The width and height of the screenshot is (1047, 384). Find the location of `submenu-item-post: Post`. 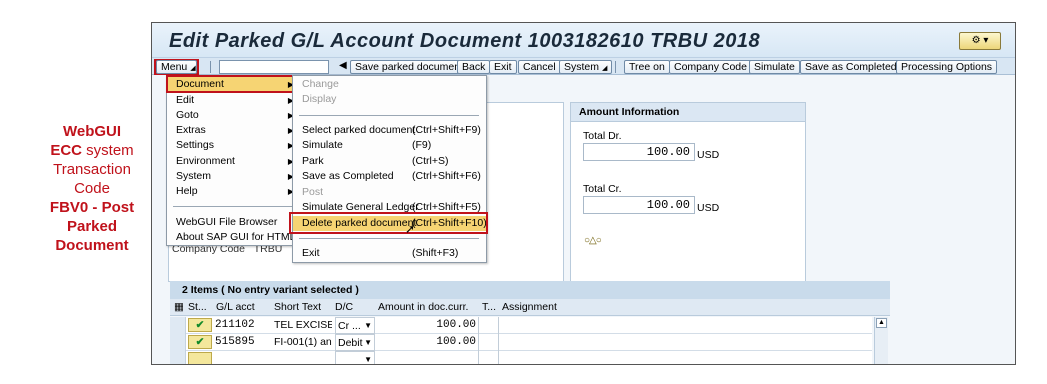

submenu-item-post: Post is located at coordinates (389, 192).